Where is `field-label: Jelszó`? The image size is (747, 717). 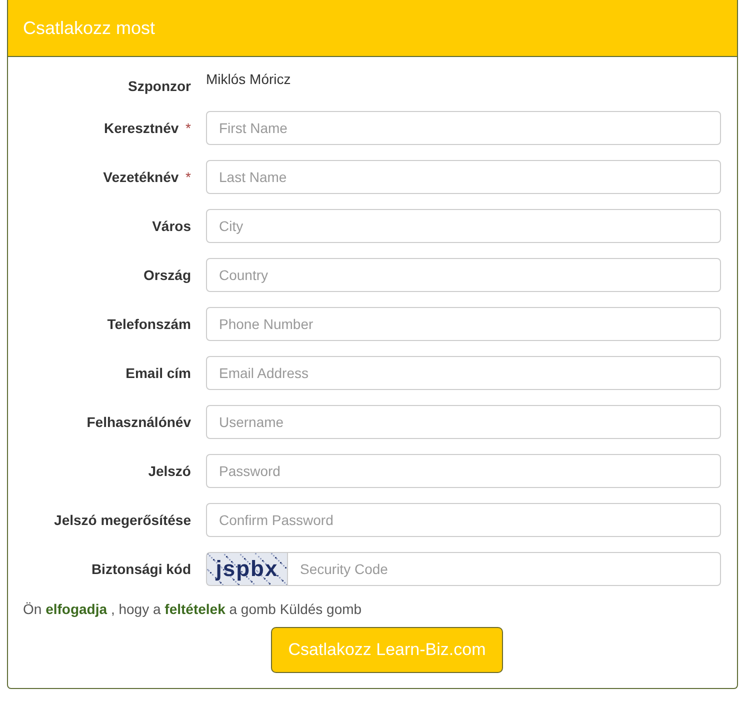 field-label: Jelszó is located at coordinates (169, 471).